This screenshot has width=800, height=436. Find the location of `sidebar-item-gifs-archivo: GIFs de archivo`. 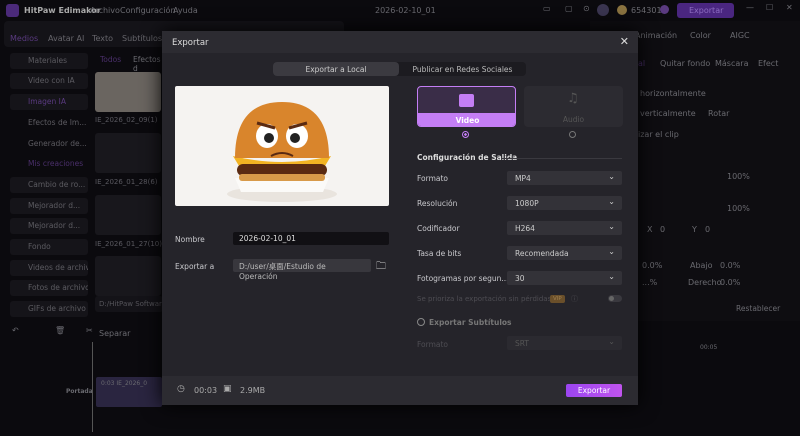

sidebar-item-gifs-archivo: GIFs de archivo is located at coordinates (49, 309).